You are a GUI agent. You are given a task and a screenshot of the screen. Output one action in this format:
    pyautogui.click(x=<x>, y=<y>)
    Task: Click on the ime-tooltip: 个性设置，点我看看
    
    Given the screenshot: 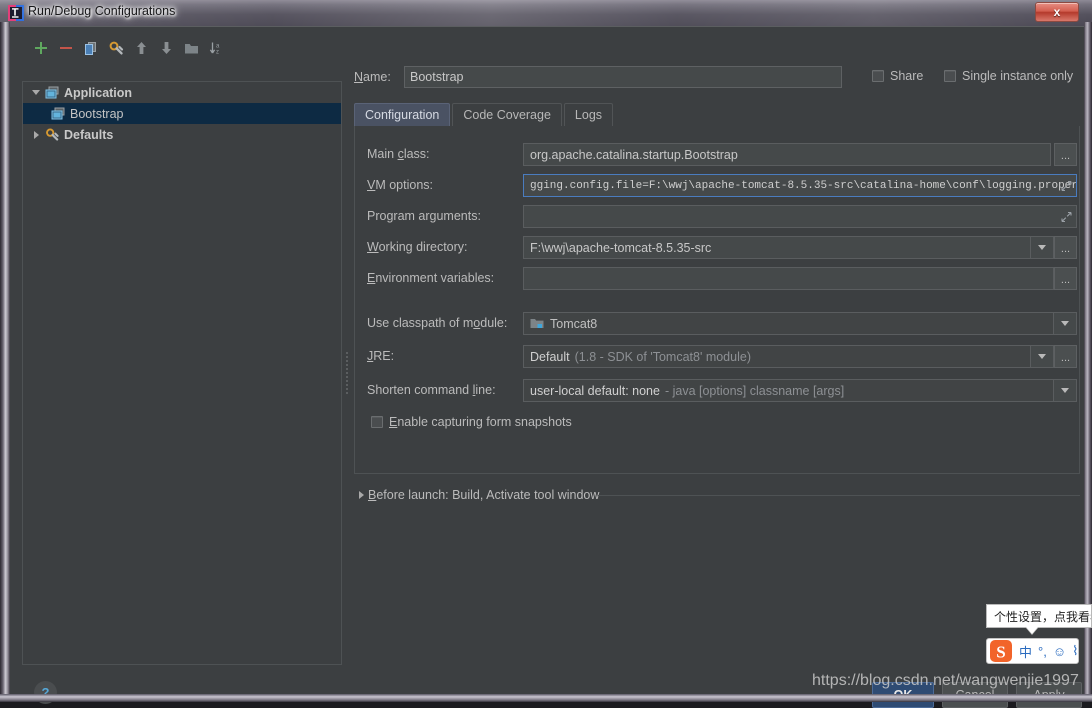 What is the action you would take?
    pyautogui.click(x=1039, y=616)
    